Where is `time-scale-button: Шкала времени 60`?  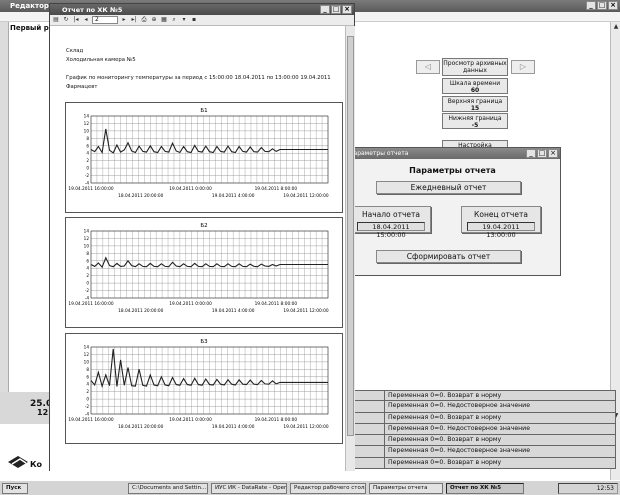 time-scale-button: Шкала времени 60 is located at coordinates (475, 86).